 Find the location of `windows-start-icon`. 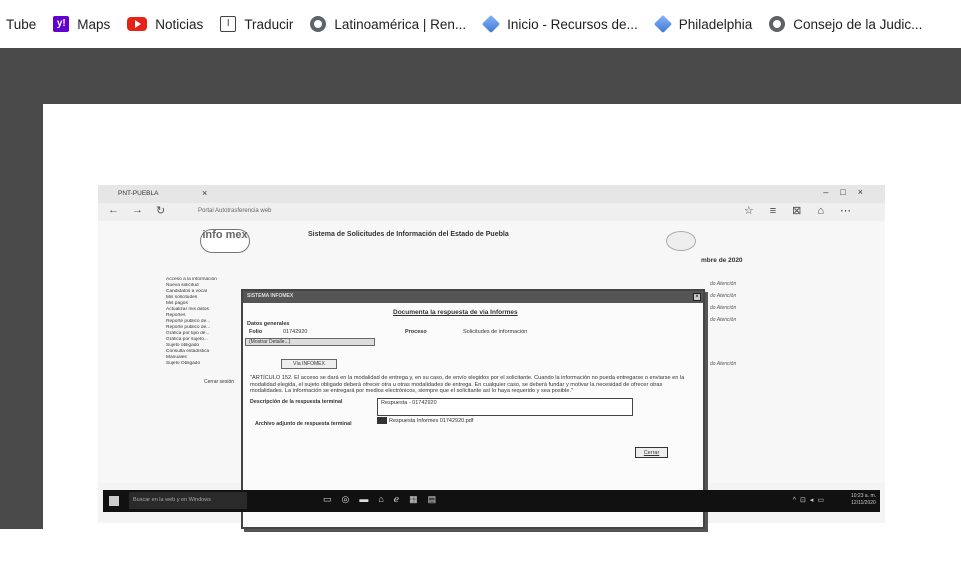

windows-start-icon is located at coordinates (114, 501).